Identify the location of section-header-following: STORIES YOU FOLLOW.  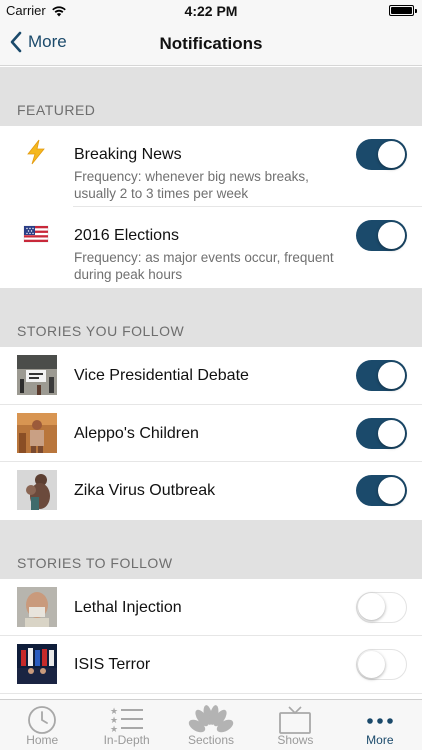
(211, 317).